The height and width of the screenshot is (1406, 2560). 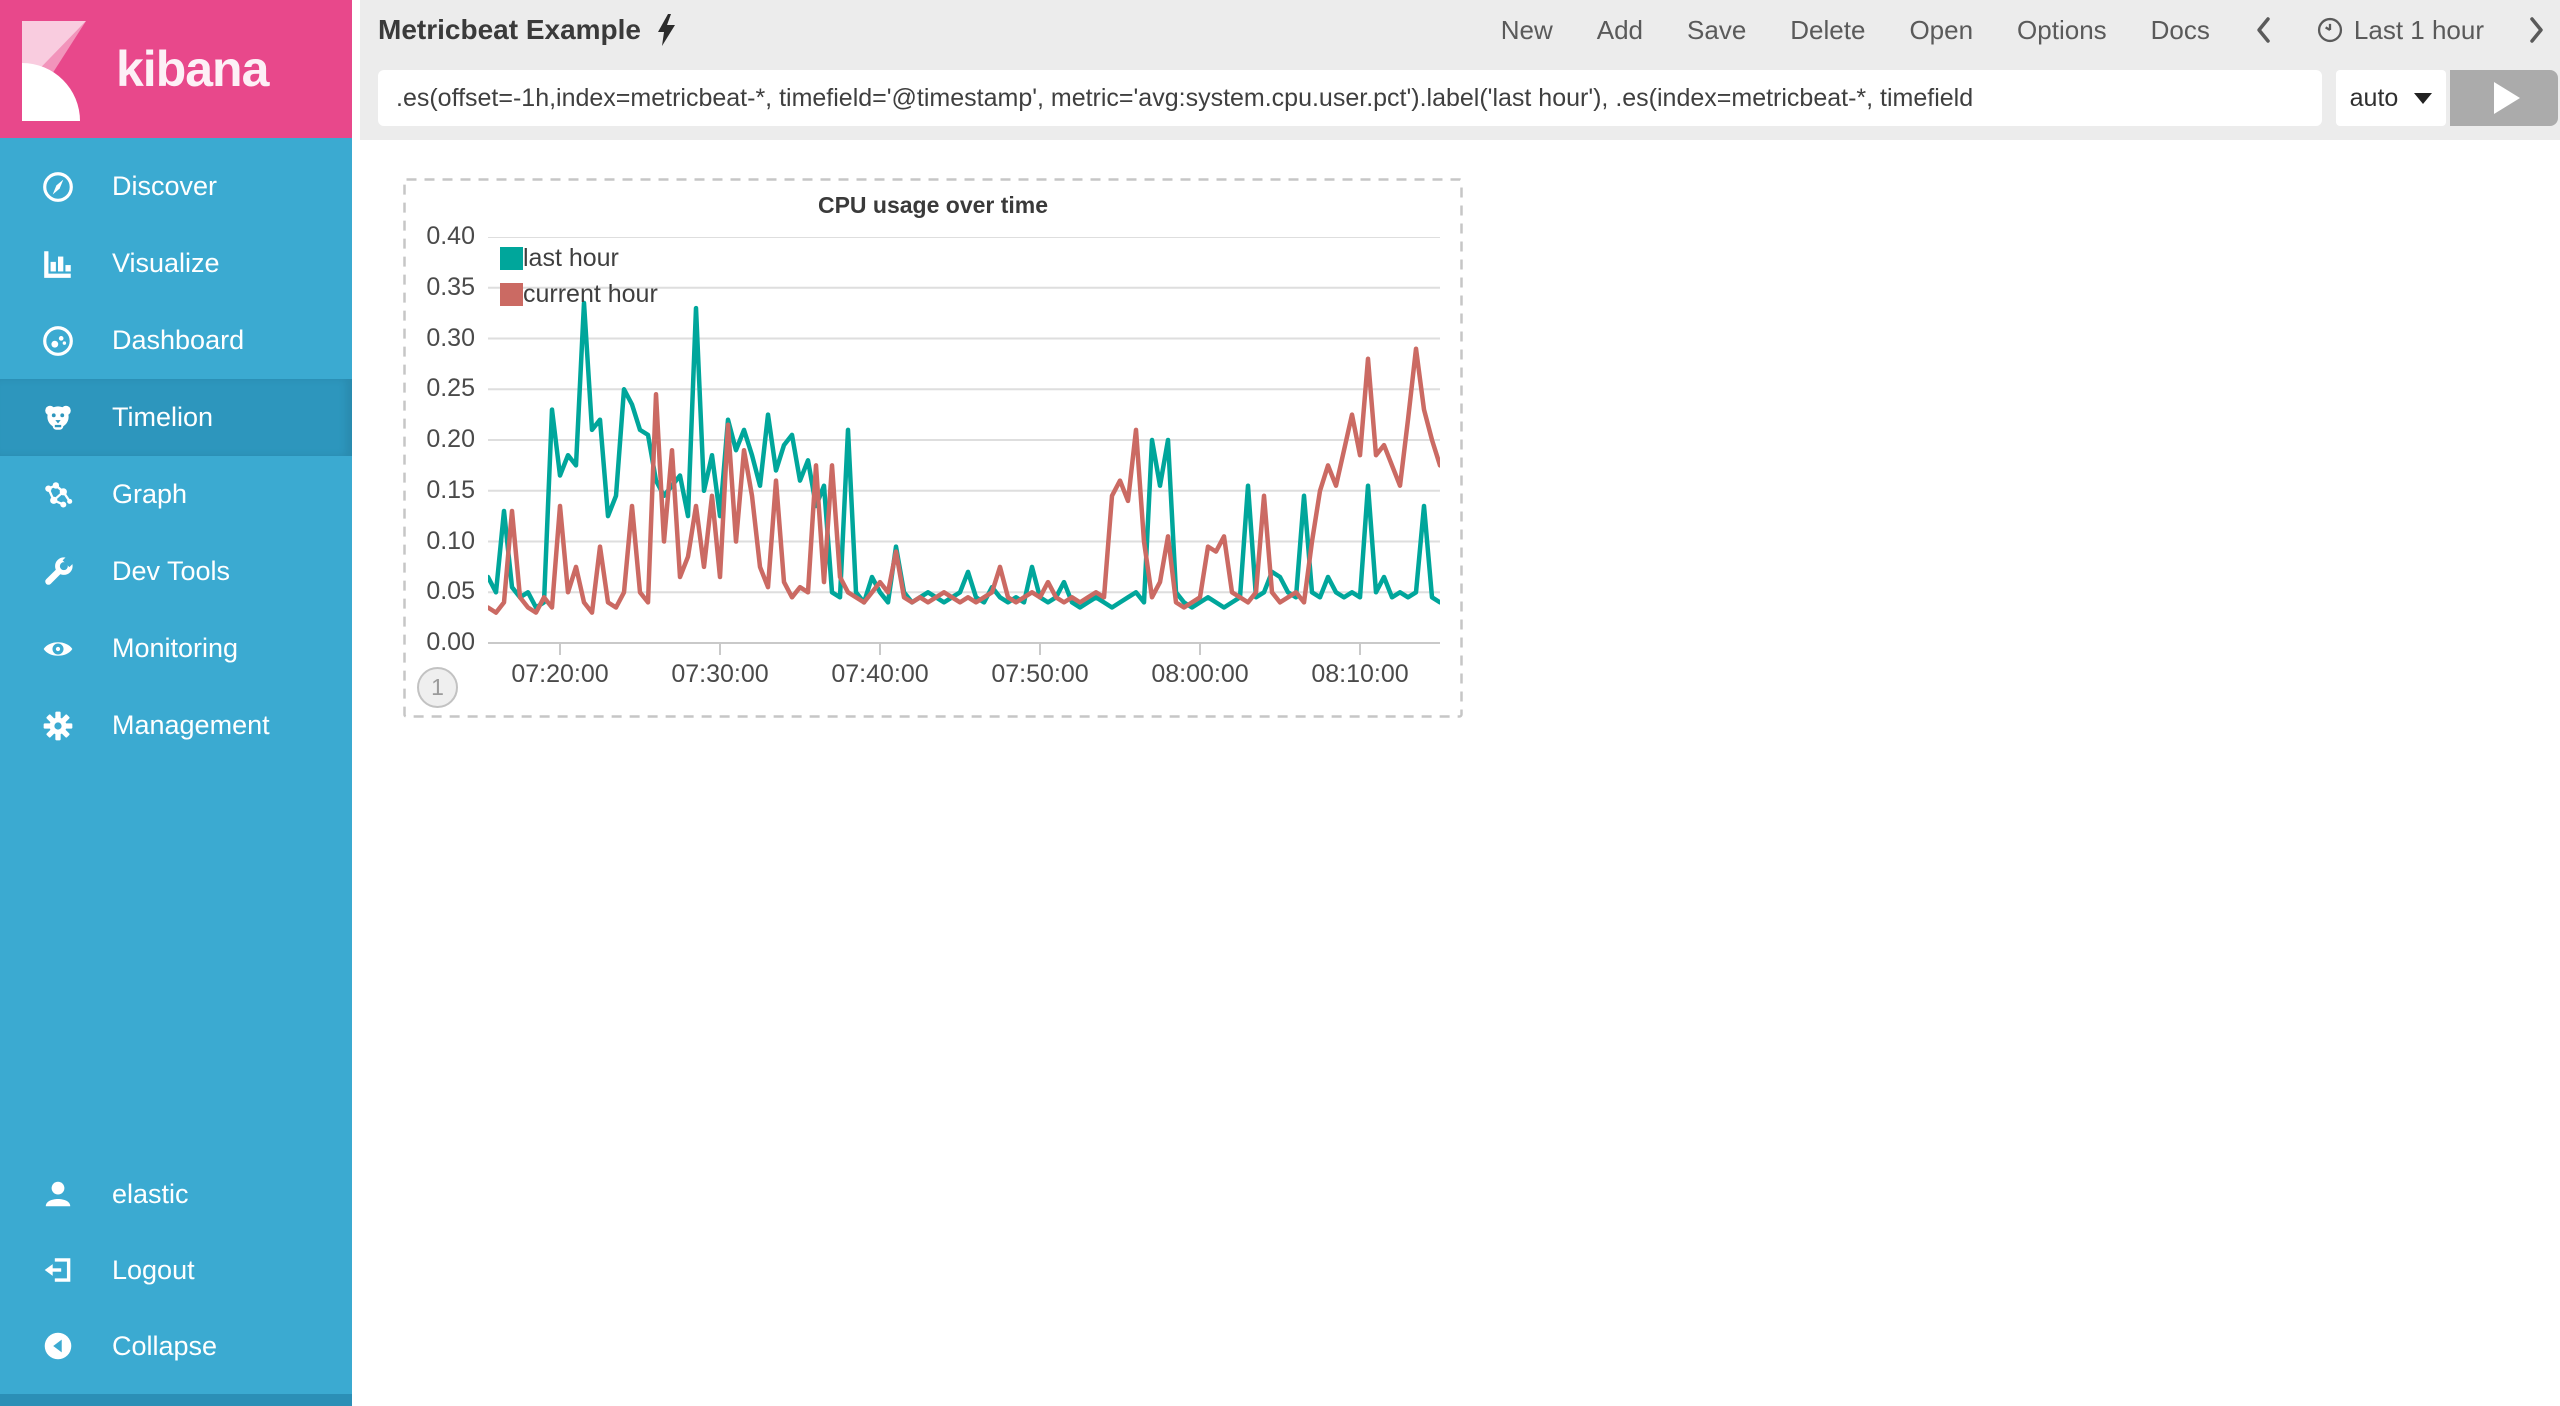 What do you see at coordinates (450, 540) in the screenshot?
I see `y-axis-label: 0.10` at bounding box center [450, 540].